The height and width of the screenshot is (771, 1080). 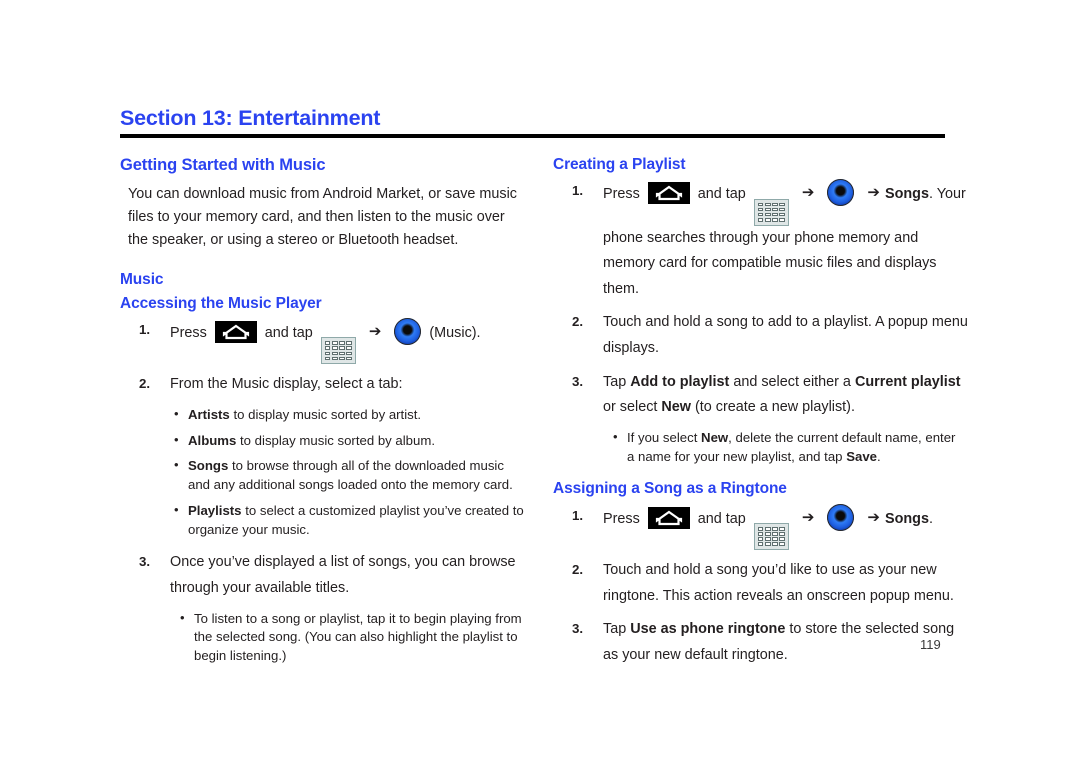 I want to click on bullet-term: Albums, so click(x=212, y=440).